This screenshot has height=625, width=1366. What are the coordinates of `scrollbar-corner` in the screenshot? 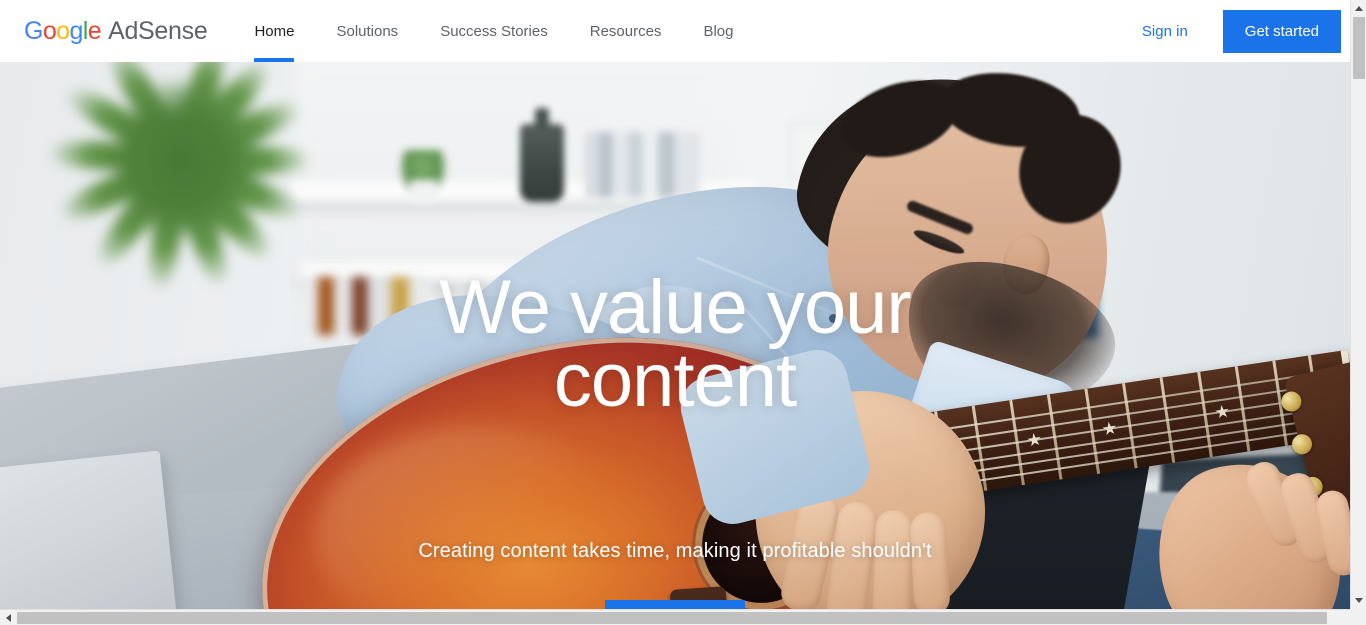 It's located at (1358, 617).